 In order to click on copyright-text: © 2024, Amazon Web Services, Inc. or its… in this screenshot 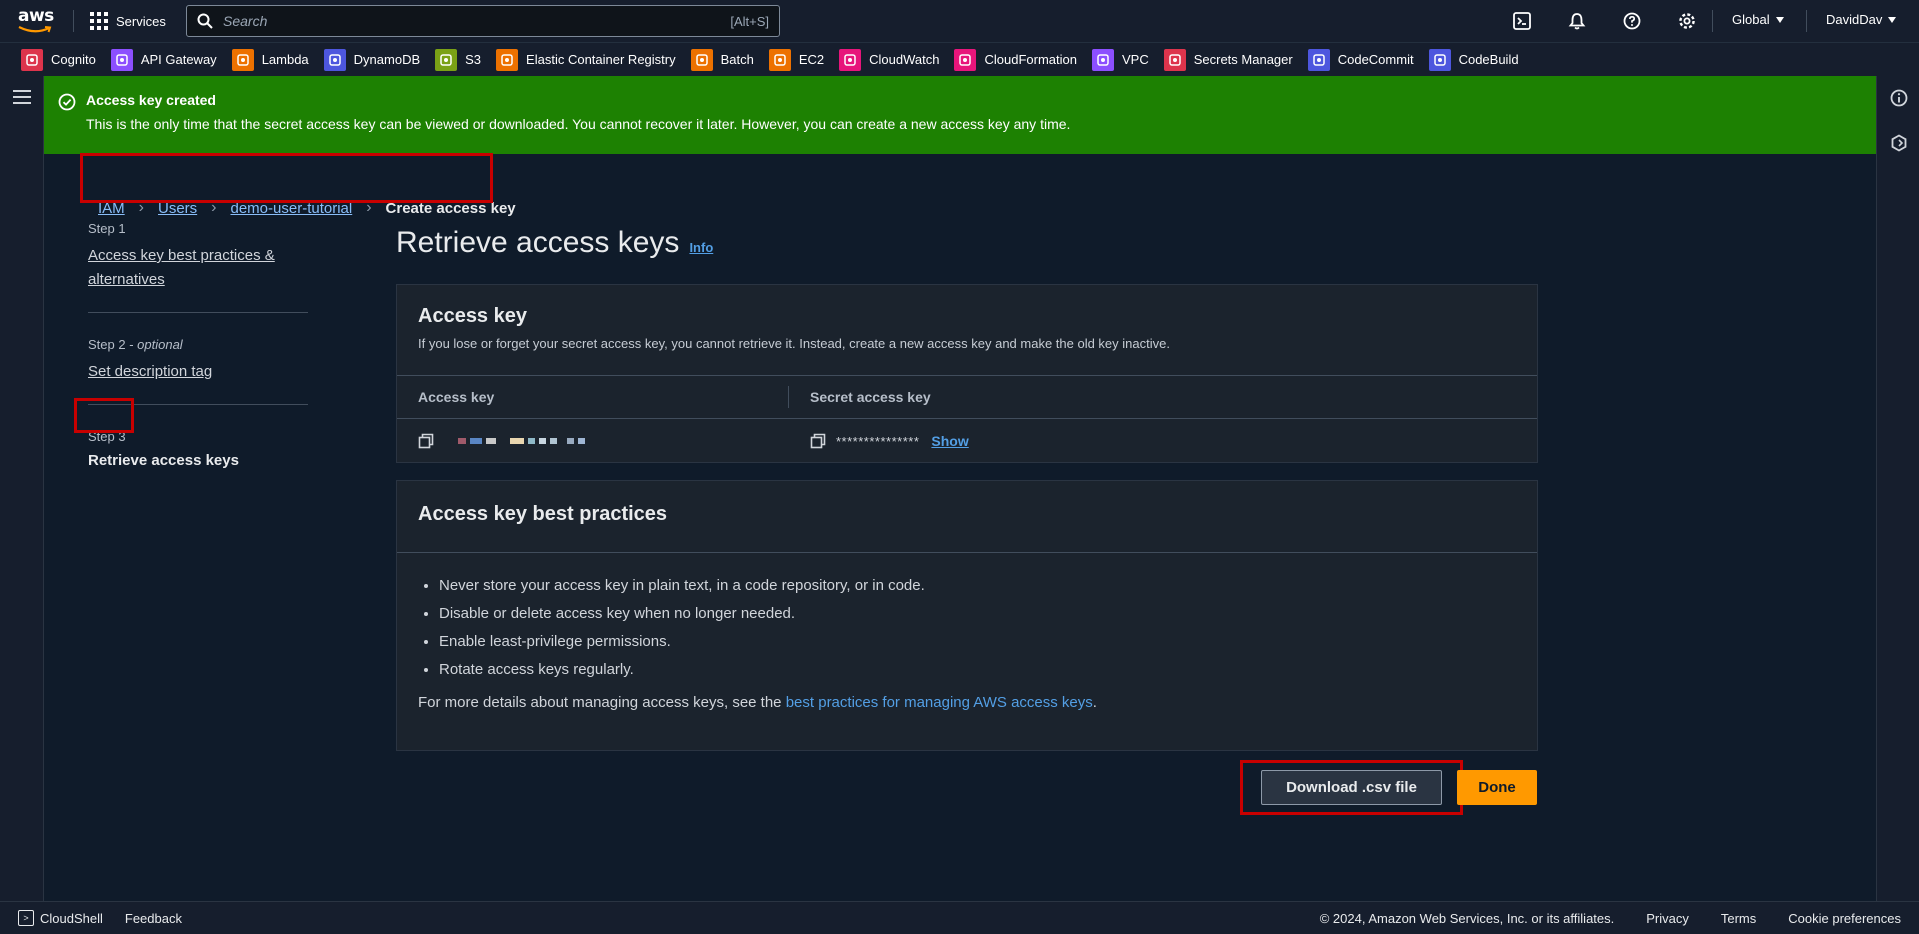, I will do `click(1467, 918)`.